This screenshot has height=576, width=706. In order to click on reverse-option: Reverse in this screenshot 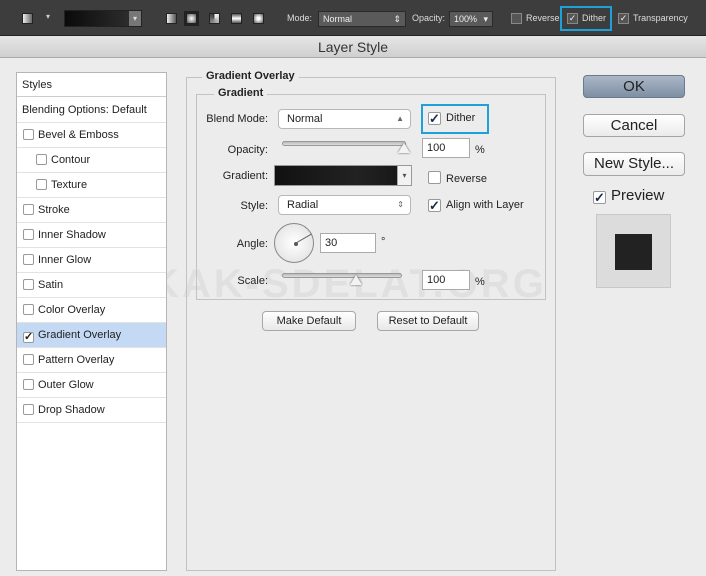, I will do `click(457, 178)`.